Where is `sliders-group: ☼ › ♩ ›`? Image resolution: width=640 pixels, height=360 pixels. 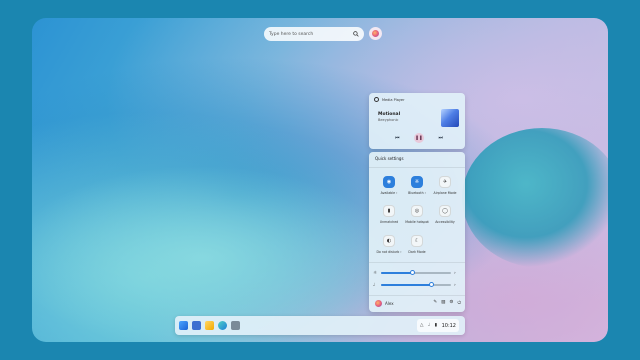 sliders-group: ☼ › ♩ › is located at coordinates (417, 279).